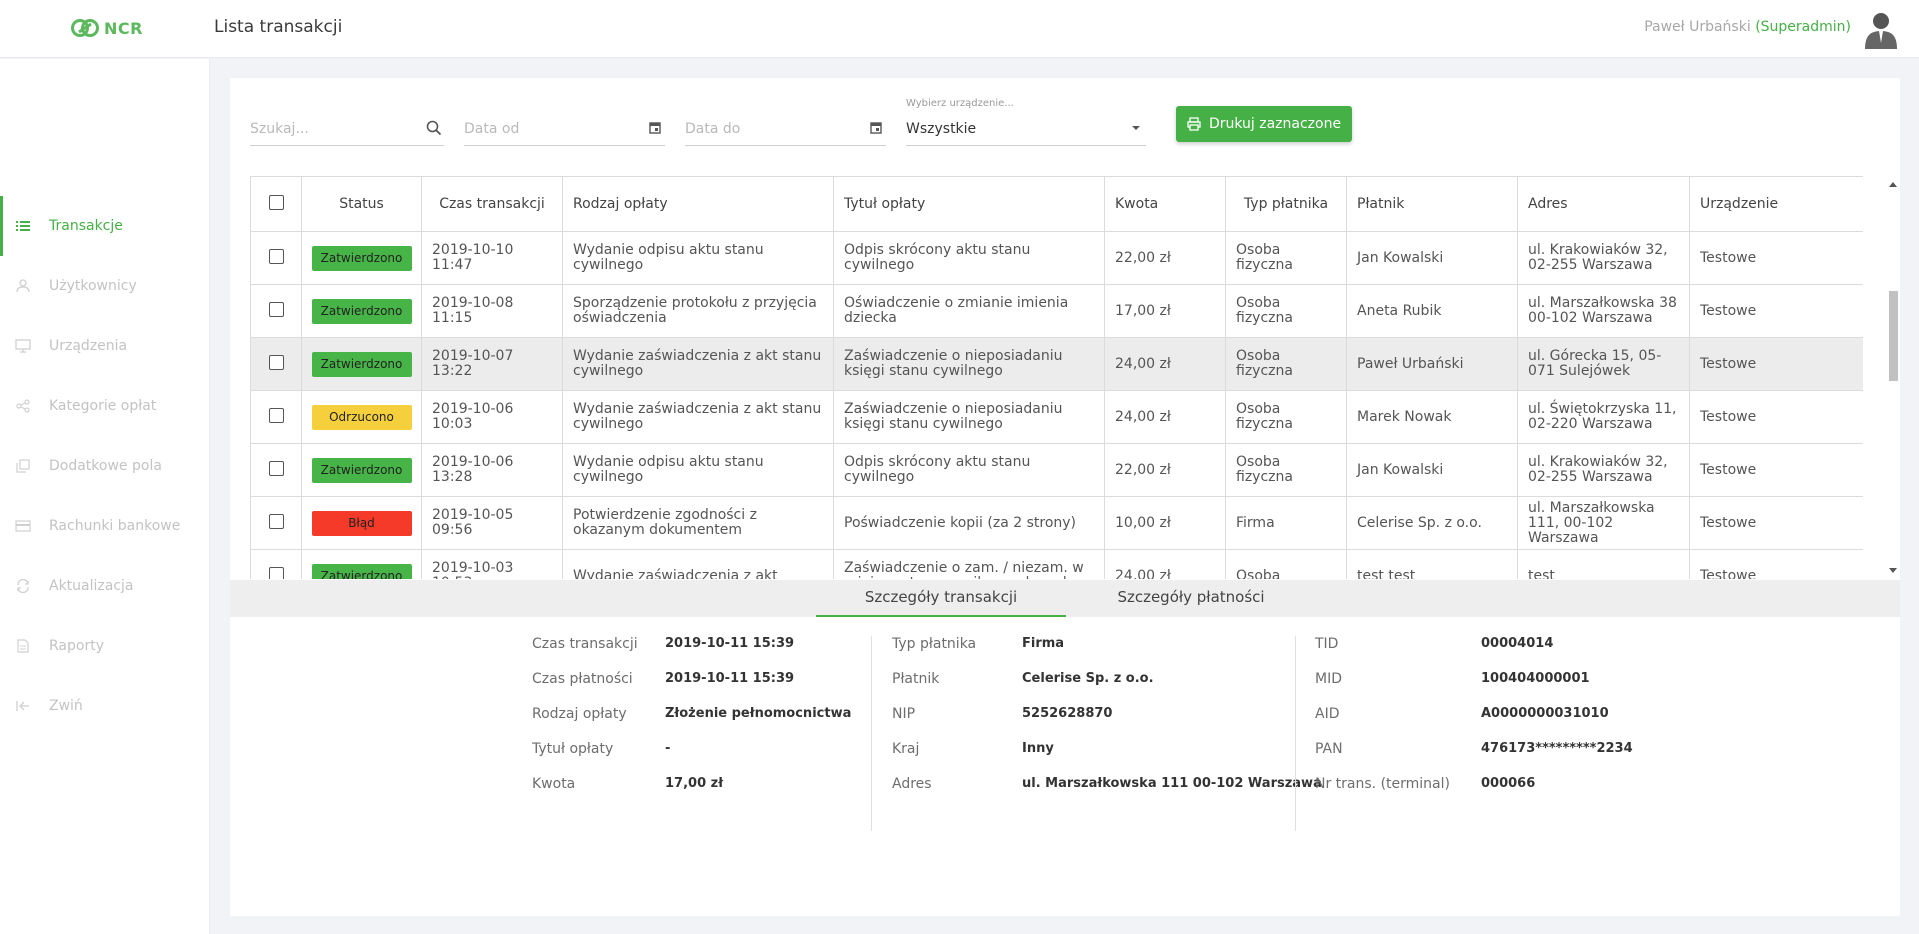  Describe the element at coordinates (969, 470) in the screenshot. I see `fee-title-cell: Odpis skrócony aktu stanu cywilnego` at that location.